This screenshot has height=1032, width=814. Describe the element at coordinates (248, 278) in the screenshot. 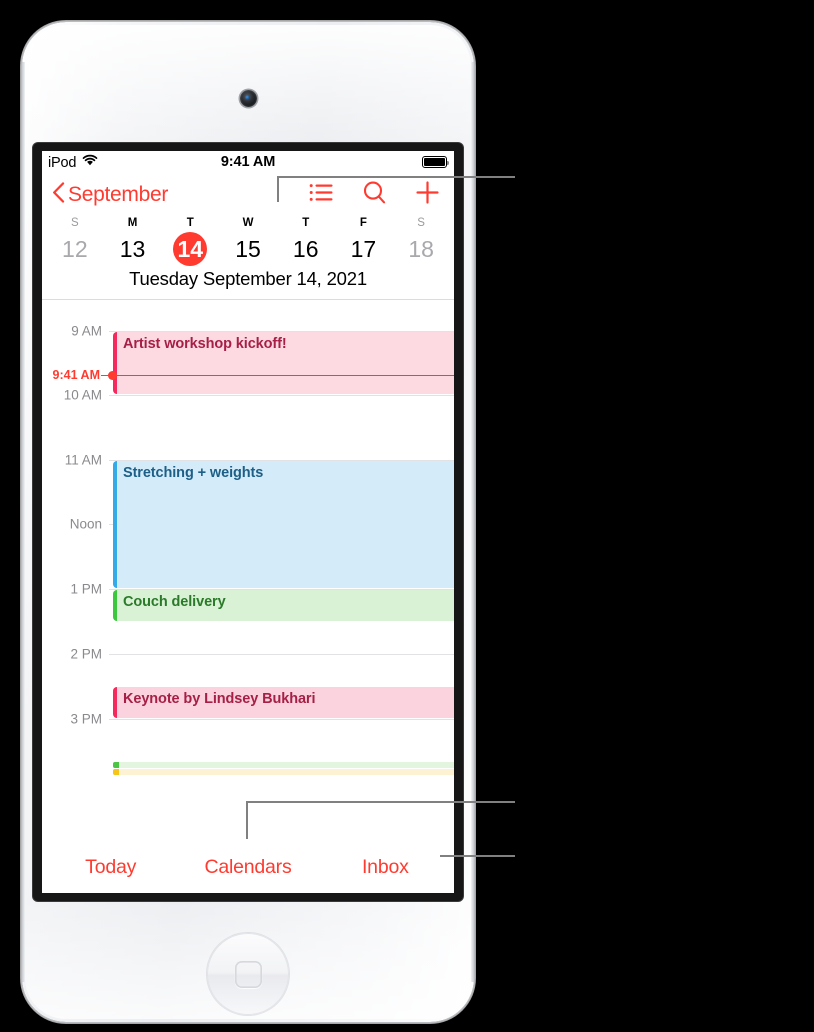

I see `selected-date-headline: Tuesday September 14, 2021` at that location.